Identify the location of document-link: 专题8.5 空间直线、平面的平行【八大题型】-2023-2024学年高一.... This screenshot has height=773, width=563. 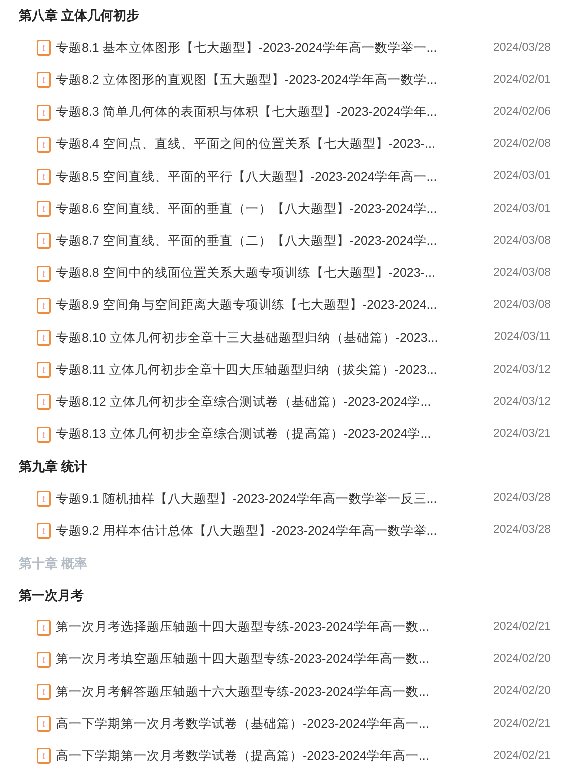
(272, 177).